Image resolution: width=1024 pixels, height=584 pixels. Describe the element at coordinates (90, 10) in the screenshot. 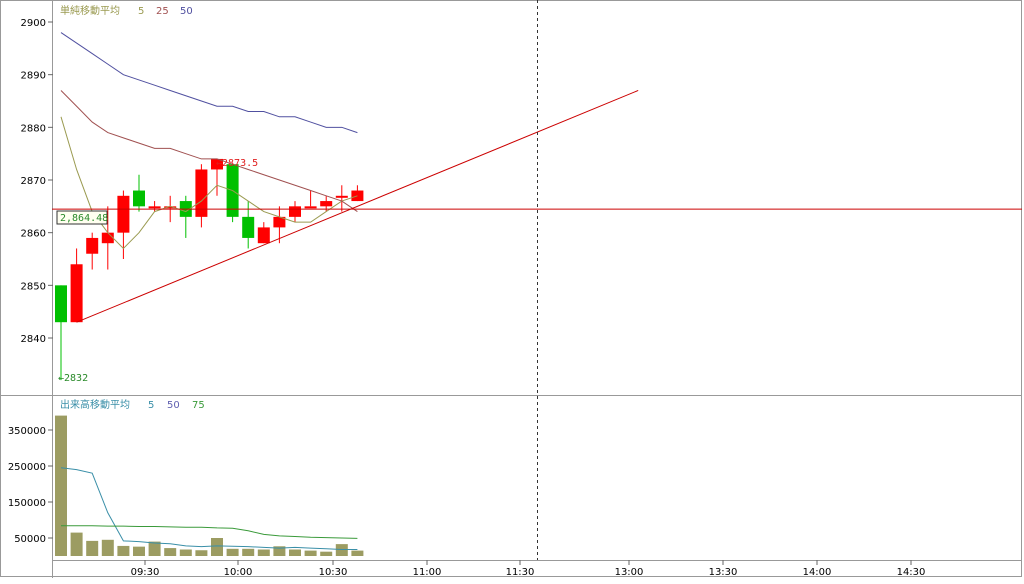

I see `price-legend-label: 単純移動平均` at that location.